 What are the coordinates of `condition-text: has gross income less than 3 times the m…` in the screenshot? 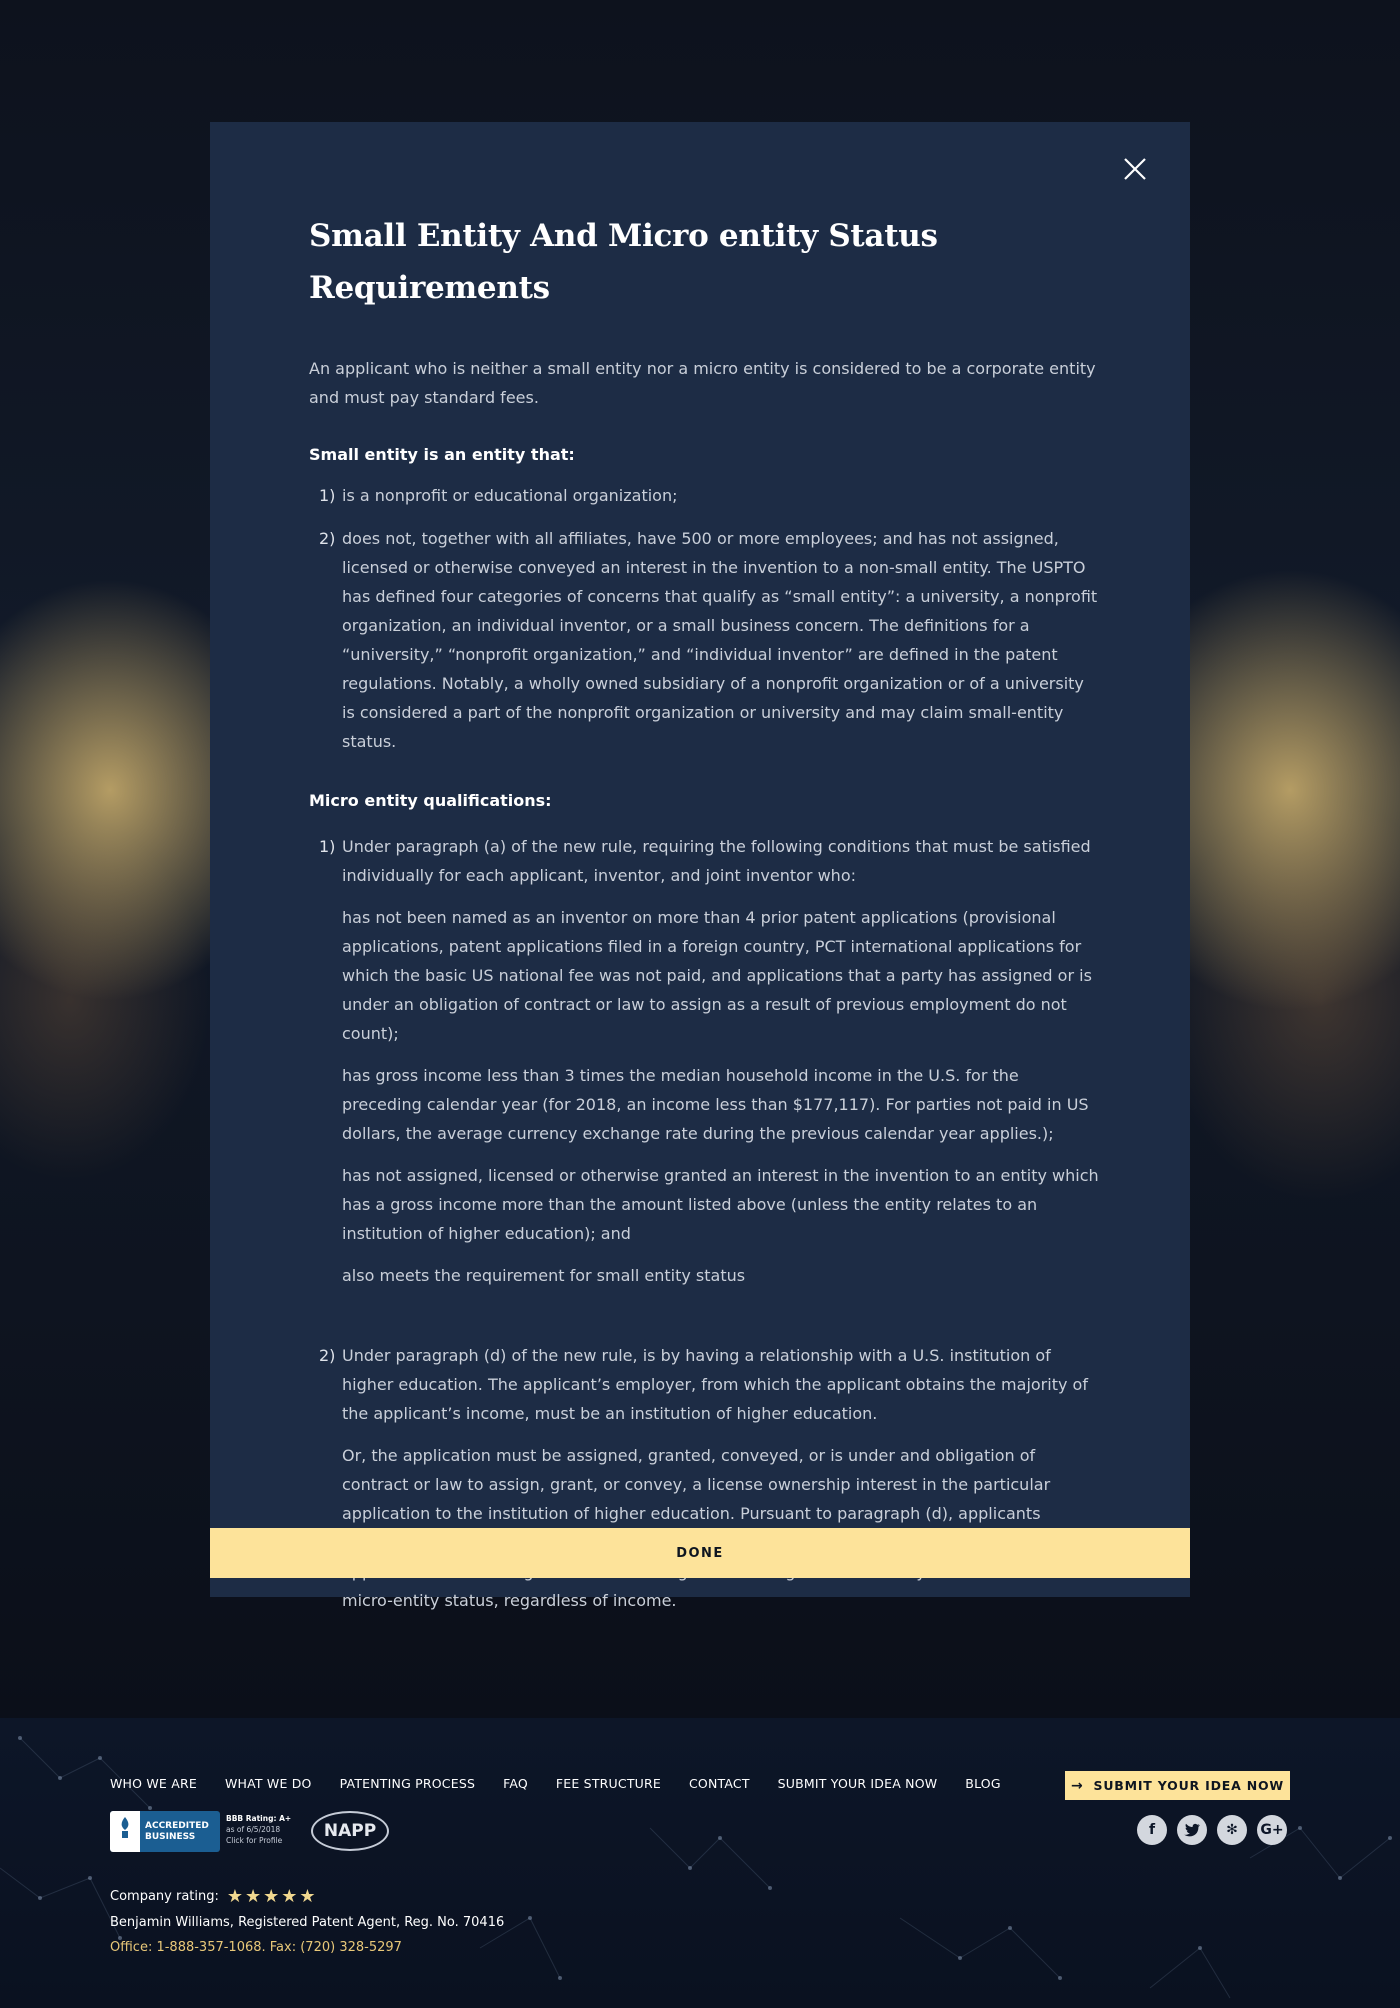 It's located at (715, 1104).